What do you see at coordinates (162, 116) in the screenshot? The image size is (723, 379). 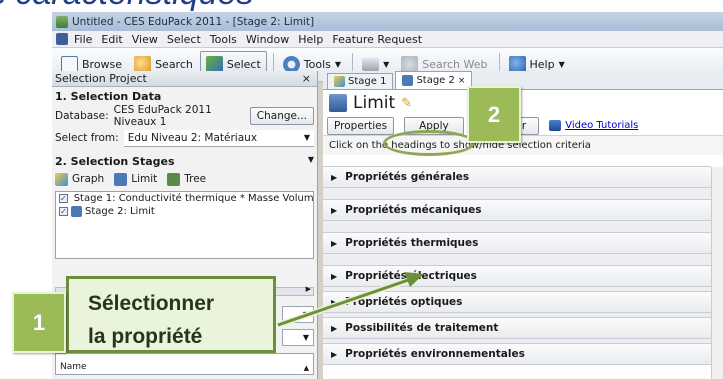 I see `database-value: CES EduPack 2011 Niveaux 1` at bounding box center [162, 116].